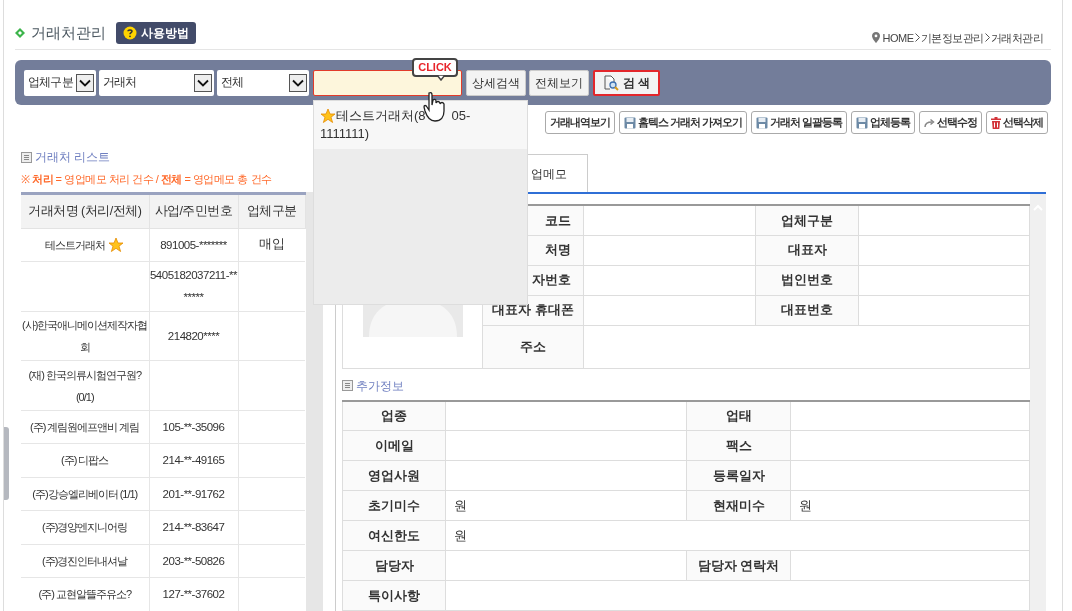 The height and width of the screenshot is (611, 1072). Describe the element at coordinates (387, 82) in the screenshot. I see `search-field` at that location.